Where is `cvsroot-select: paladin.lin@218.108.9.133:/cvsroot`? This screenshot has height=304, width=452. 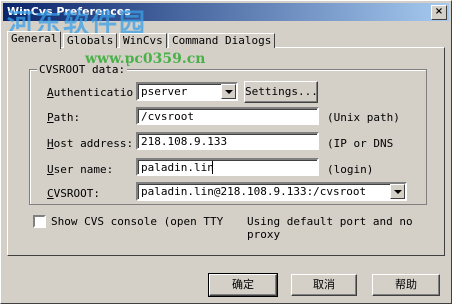
cvsroot-select: paladin.lin@218.108.9.133:/cvsroot is located at coordinates (271, 191).